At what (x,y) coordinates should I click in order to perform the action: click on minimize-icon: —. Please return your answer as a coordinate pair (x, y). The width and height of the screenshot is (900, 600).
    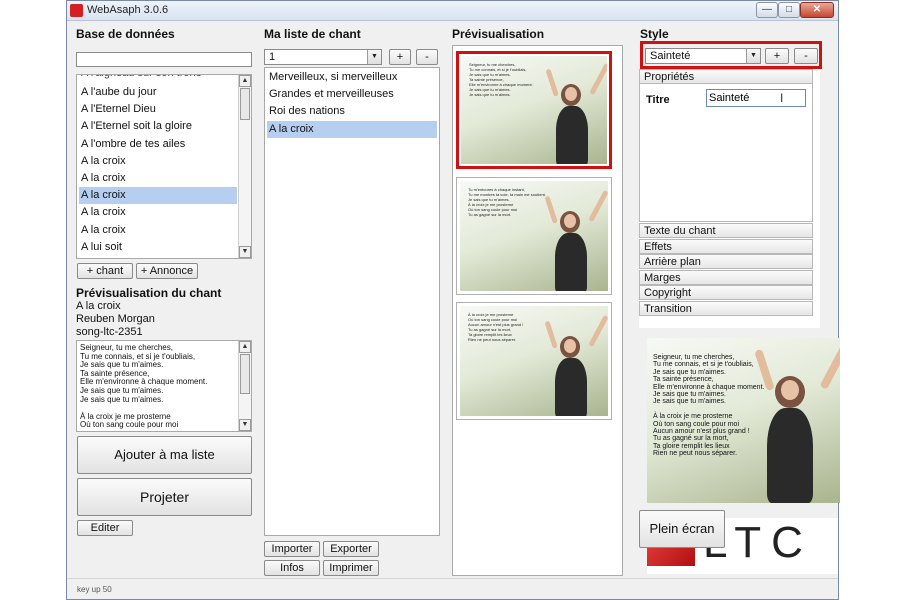
    Looking at the image, I should click on (767, 10).